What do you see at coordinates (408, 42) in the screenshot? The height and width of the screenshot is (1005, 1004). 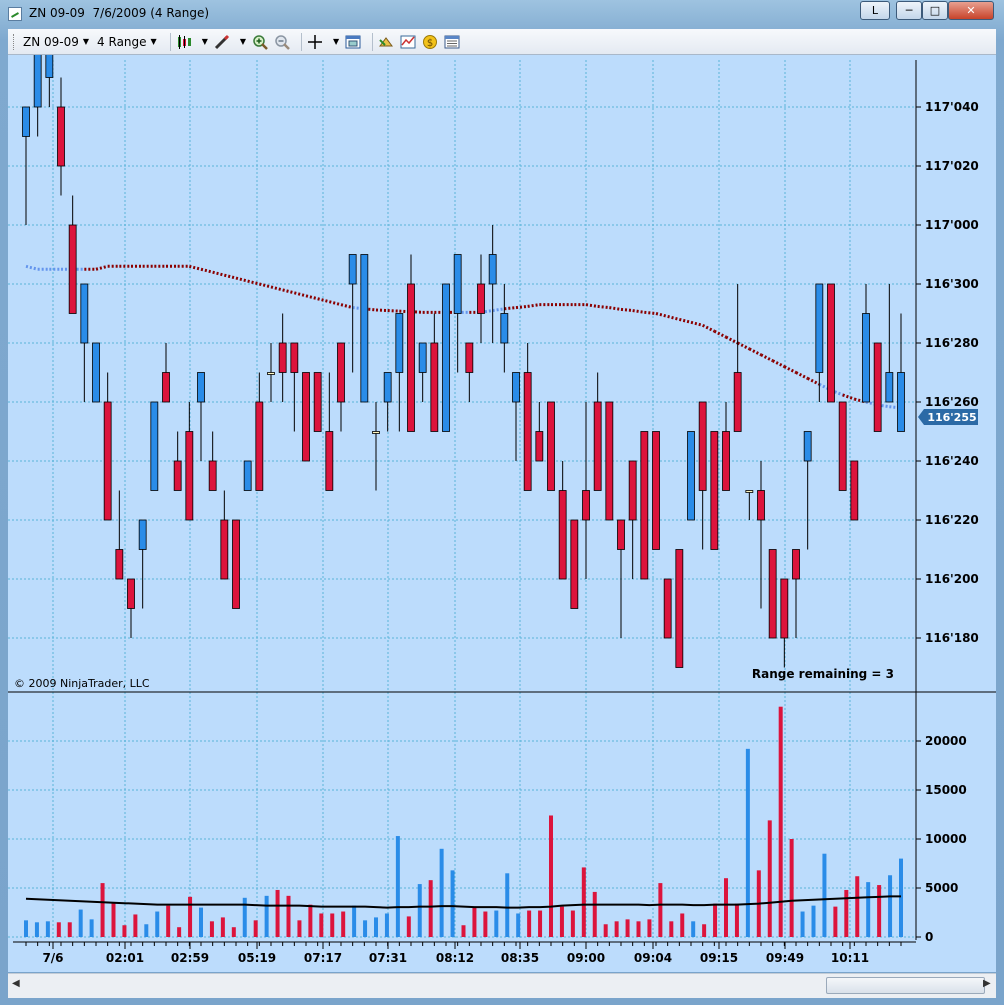 I see `indicator-icon` at bounding box center [408, 42].